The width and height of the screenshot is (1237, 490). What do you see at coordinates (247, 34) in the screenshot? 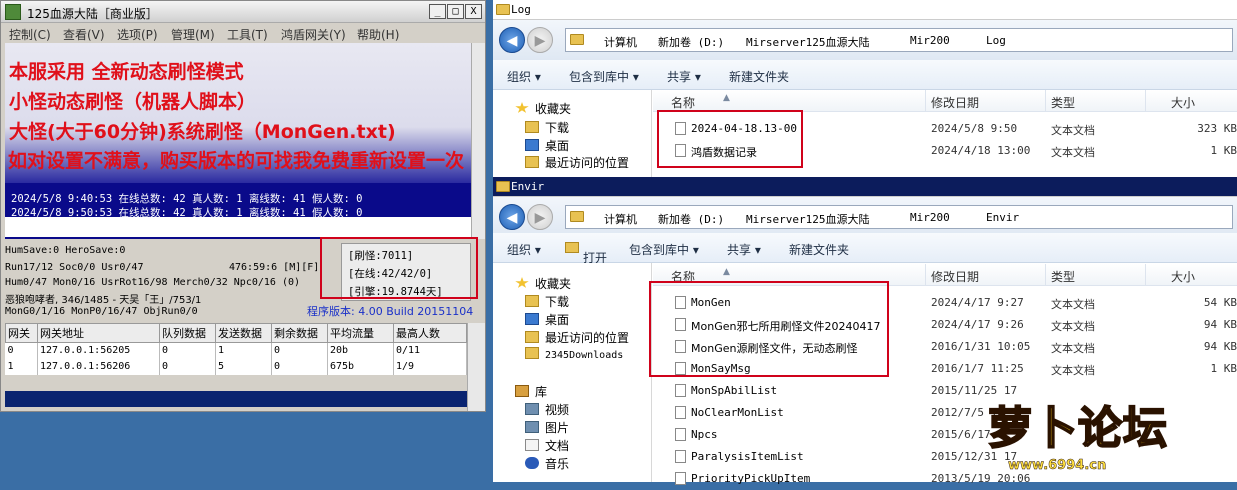
I see `menu-tools: 工具(T)` at bounding box center [247, 34].